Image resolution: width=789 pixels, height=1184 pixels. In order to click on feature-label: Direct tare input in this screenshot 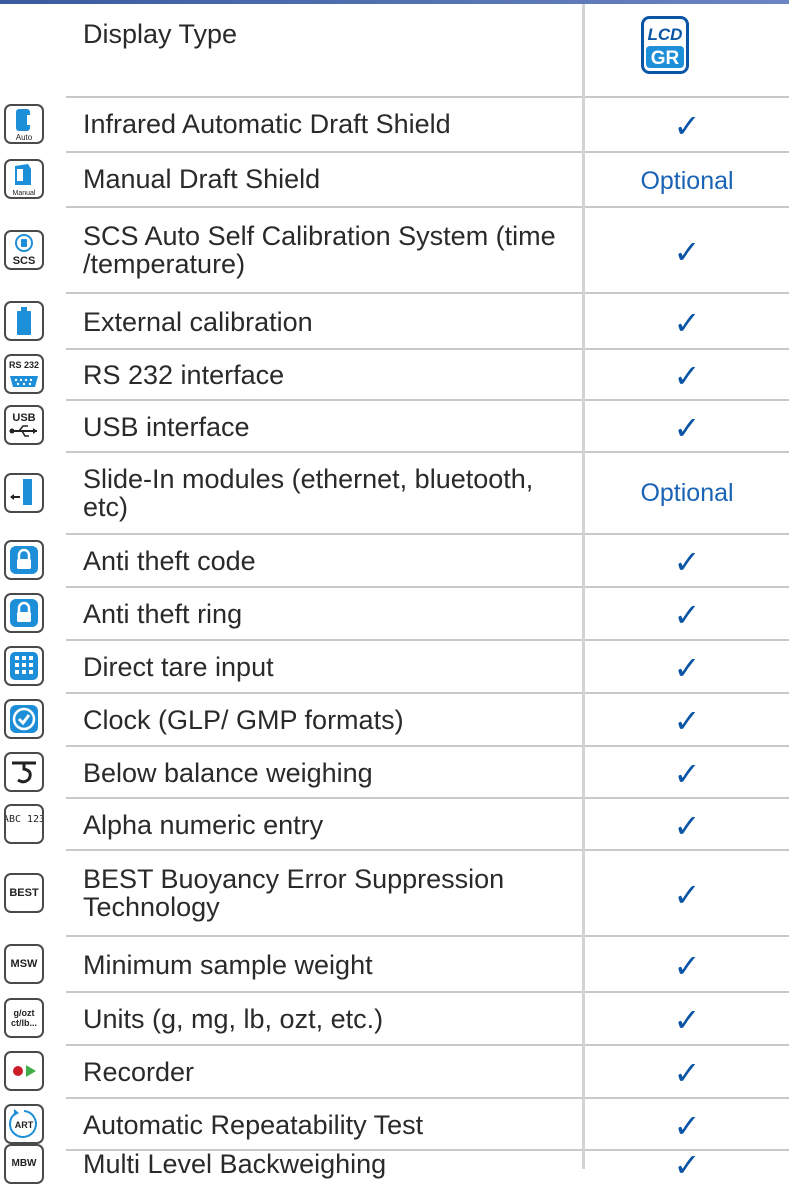, I will do `click(178, 667)`.